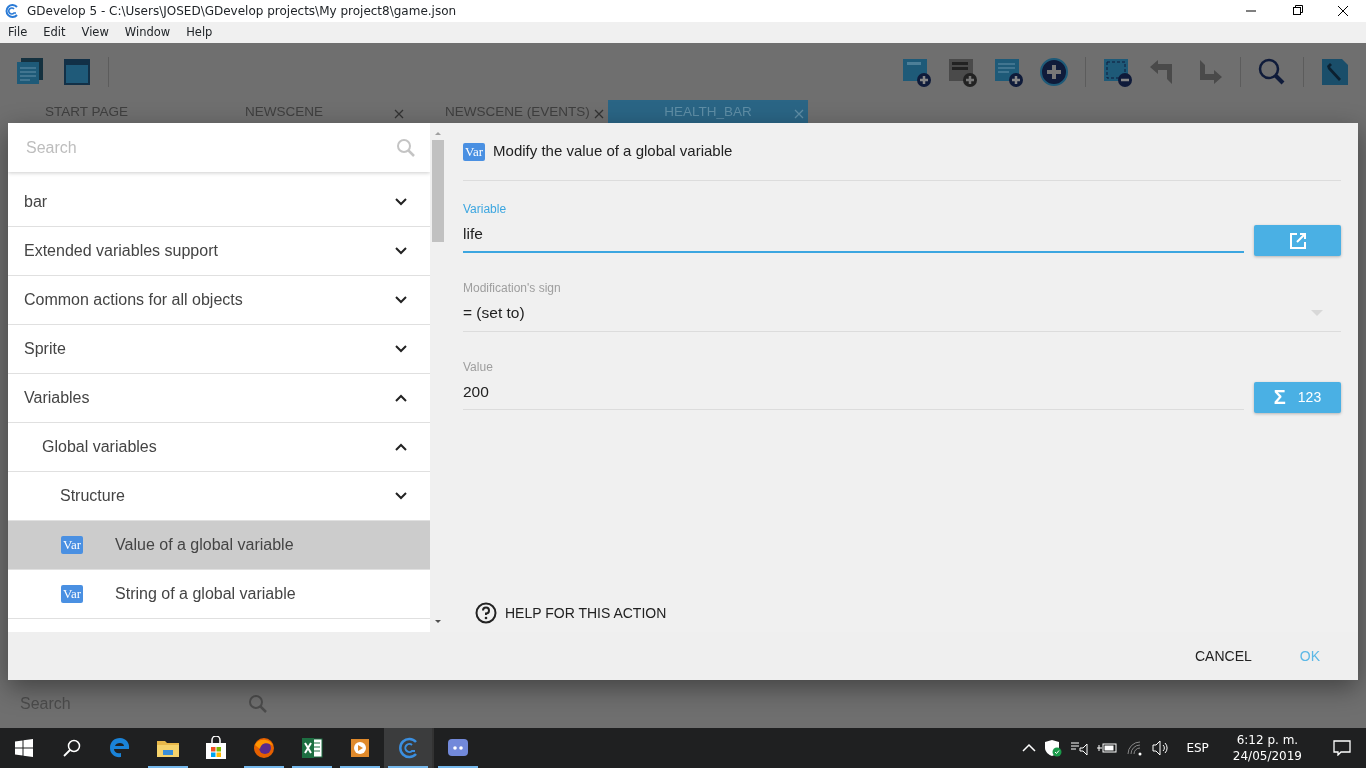 The width and height of the screenshot is (1366, 768). What do you see at coordinates (219, 545) in the screenshot?
I see `tree-item: Var Value of a global variable` at bounding box center [219, 545].